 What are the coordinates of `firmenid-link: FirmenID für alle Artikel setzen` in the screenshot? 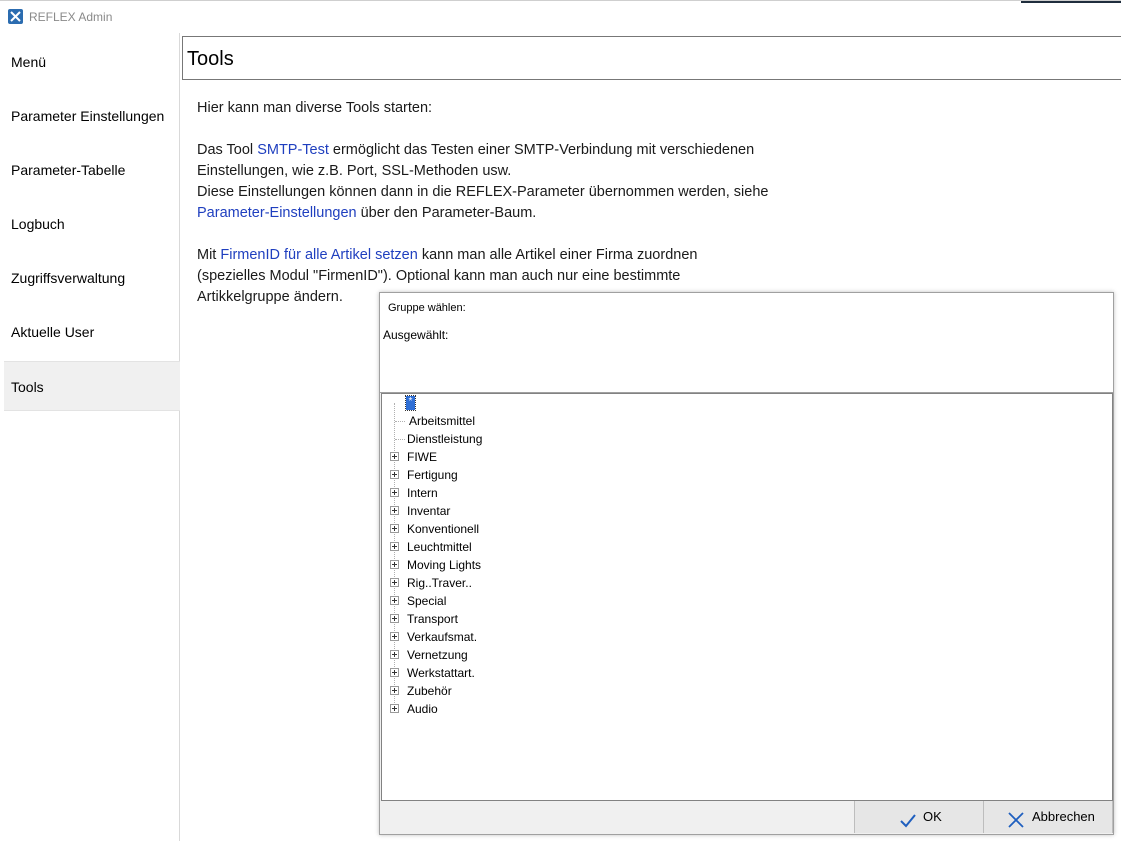 It's located at (318, 255).